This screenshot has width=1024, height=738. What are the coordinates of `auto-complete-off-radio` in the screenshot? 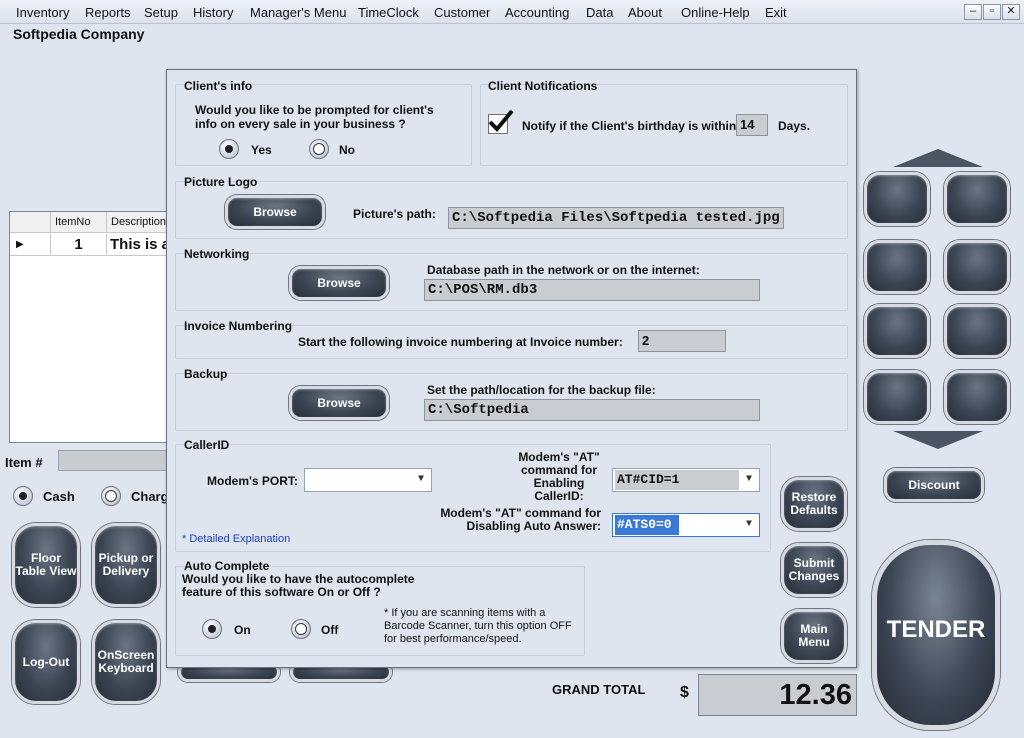 It's located at (301, 629).